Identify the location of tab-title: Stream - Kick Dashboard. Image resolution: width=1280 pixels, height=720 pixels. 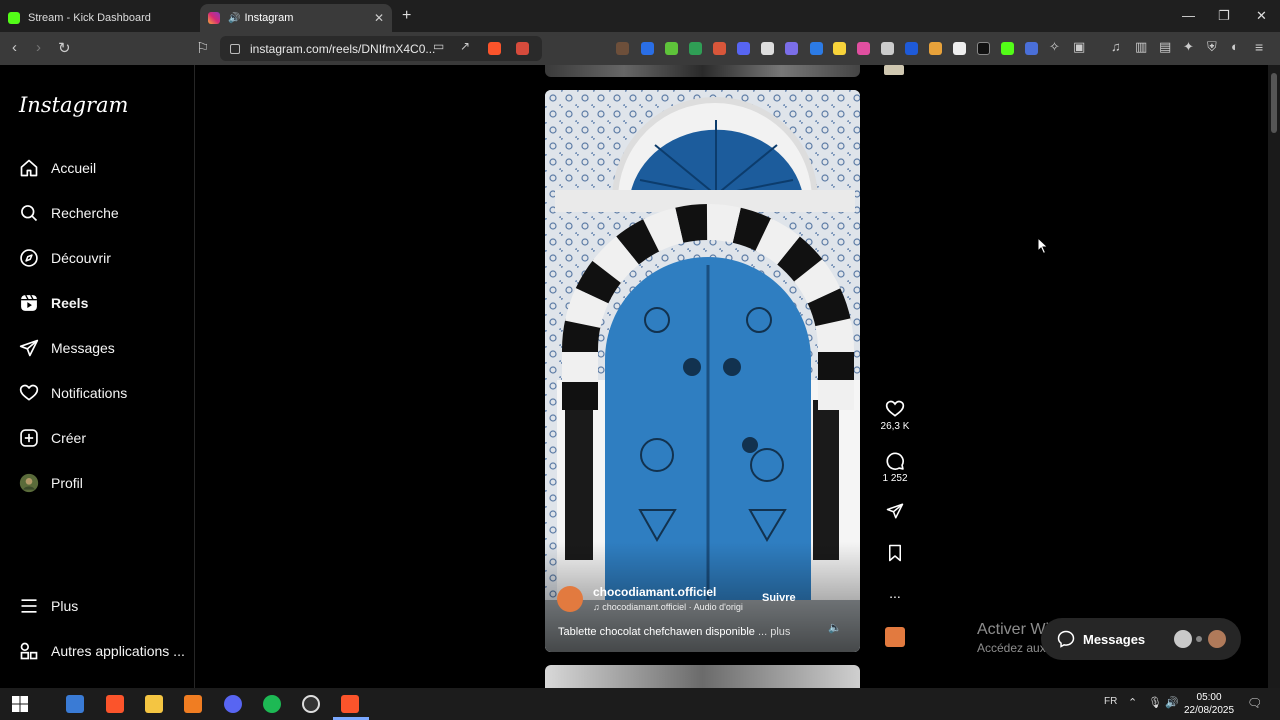
(89, 18).